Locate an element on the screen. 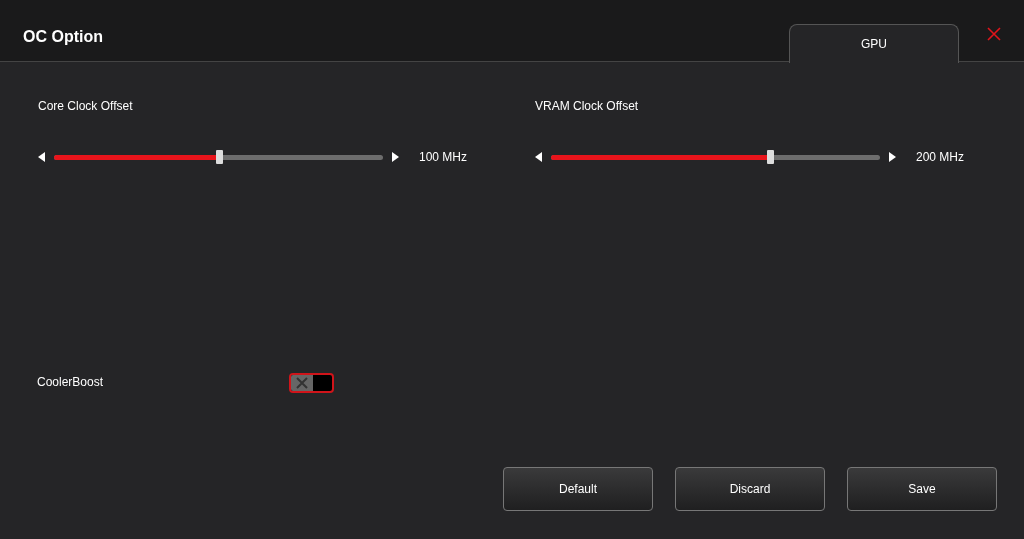  toggle-label: CoolerBoost is located at coordinates (70, 382).